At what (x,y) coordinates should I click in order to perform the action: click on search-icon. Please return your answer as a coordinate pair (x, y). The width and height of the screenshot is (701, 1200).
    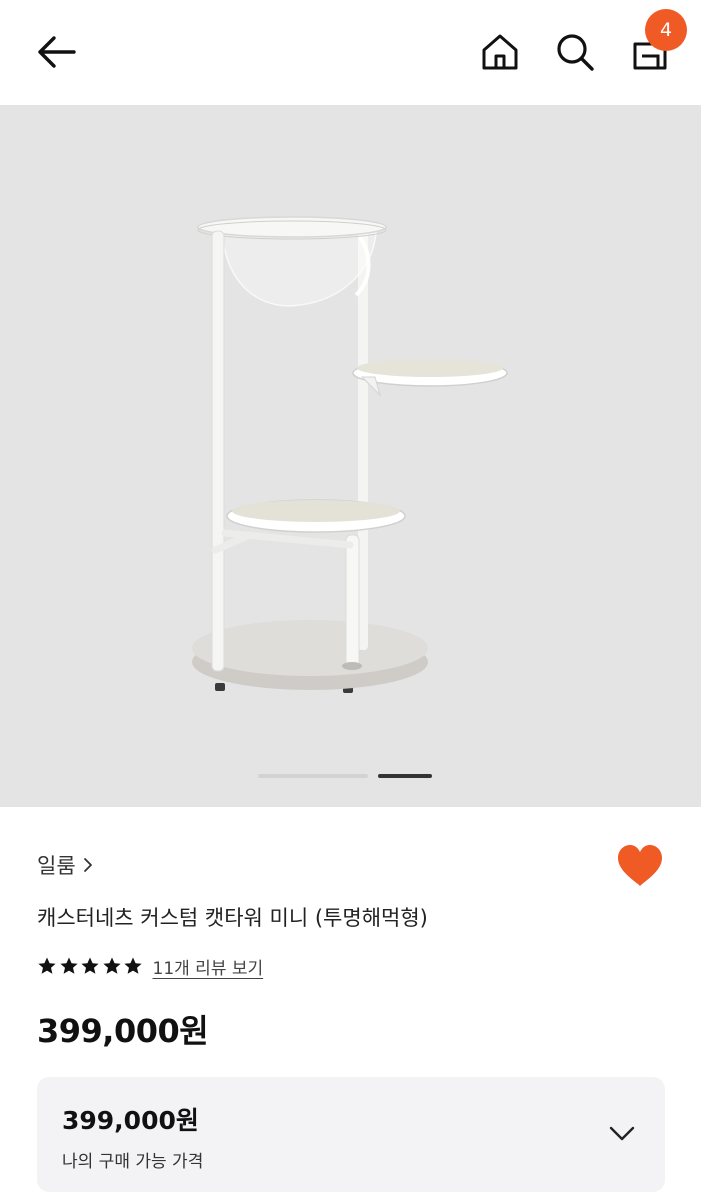
    Looking at the image, I should click on (575, 52).